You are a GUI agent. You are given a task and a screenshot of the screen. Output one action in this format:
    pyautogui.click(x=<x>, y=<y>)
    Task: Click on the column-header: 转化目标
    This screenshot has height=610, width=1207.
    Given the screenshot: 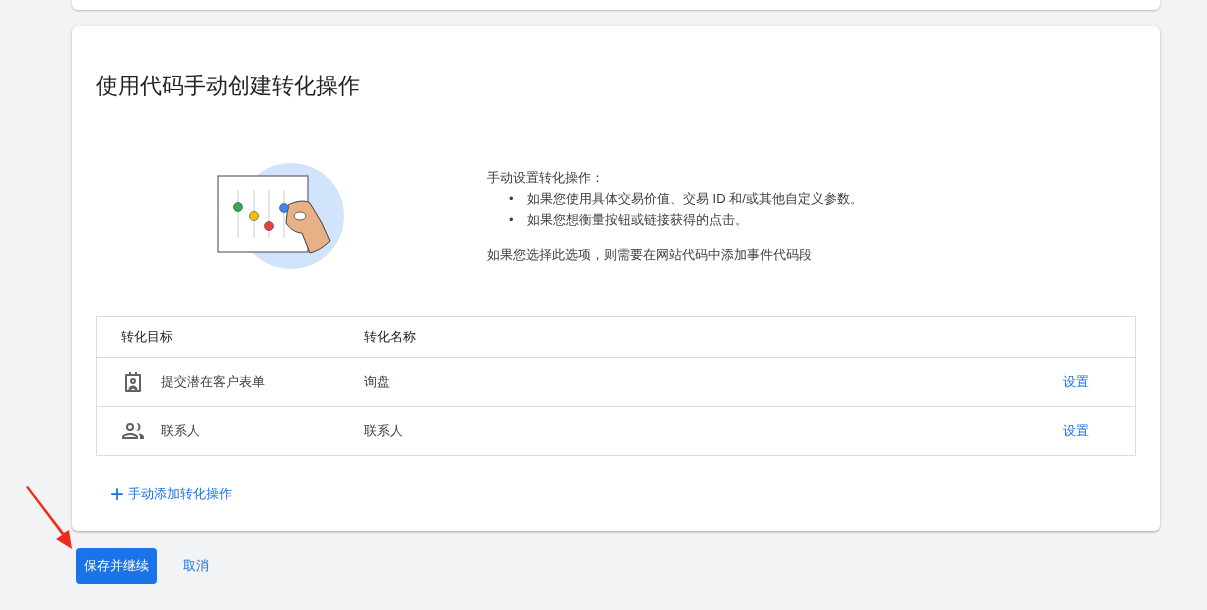 What is the action you would take?
    pyautogui.click(x=147, y=337)
    